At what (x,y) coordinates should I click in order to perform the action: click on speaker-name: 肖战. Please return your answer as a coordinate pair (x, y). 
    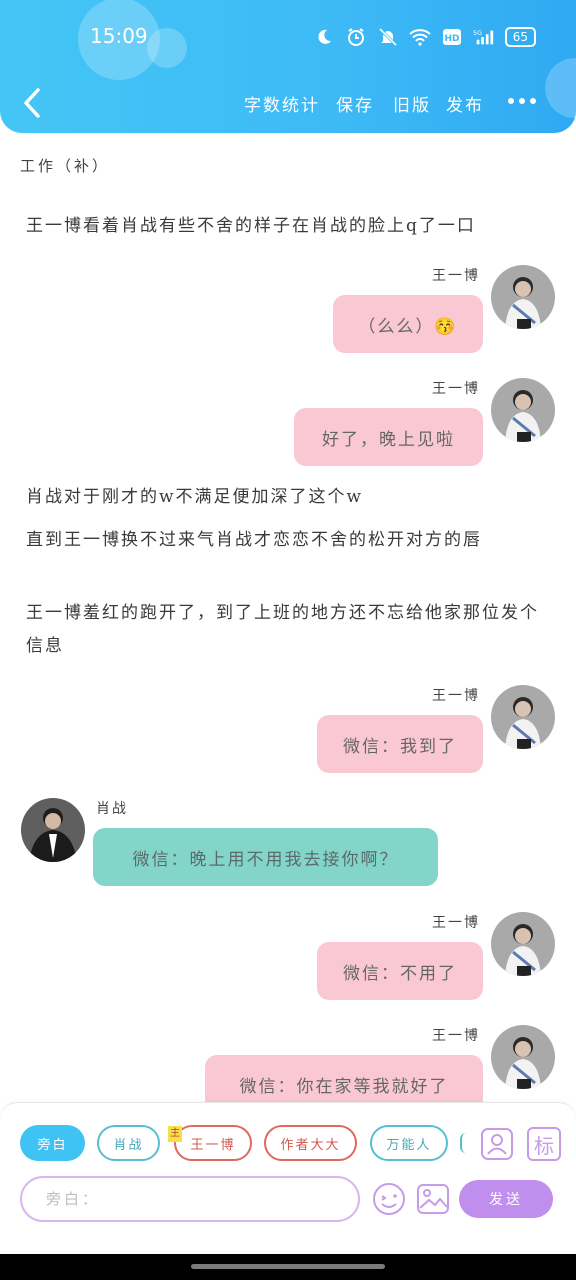
    Looking at the image, I should click on (112, 809).